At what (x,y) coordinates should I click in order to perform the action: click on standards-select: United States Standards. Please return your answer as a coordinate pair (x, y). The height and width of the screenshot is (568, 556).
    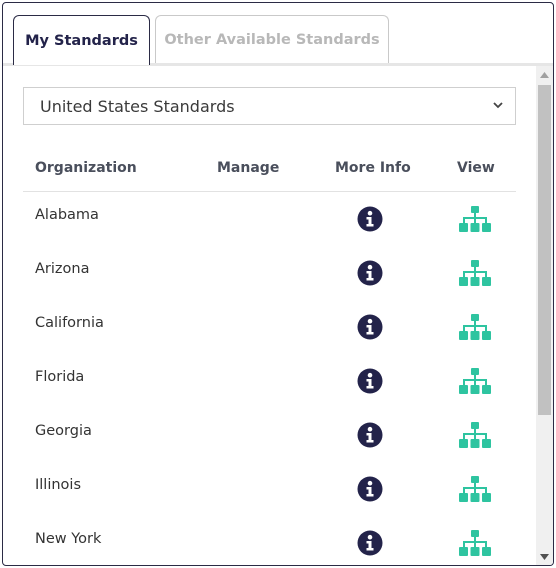
    Looking at the image, I should click on (269, 106).